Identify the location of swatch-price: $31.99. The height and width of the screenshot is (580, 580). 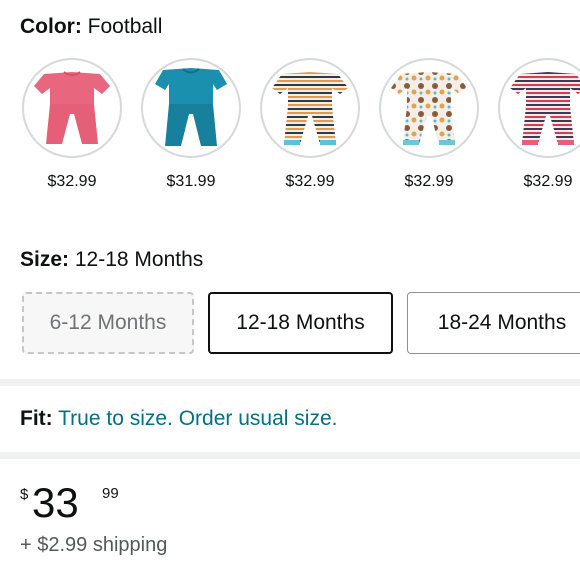
(191, 181).